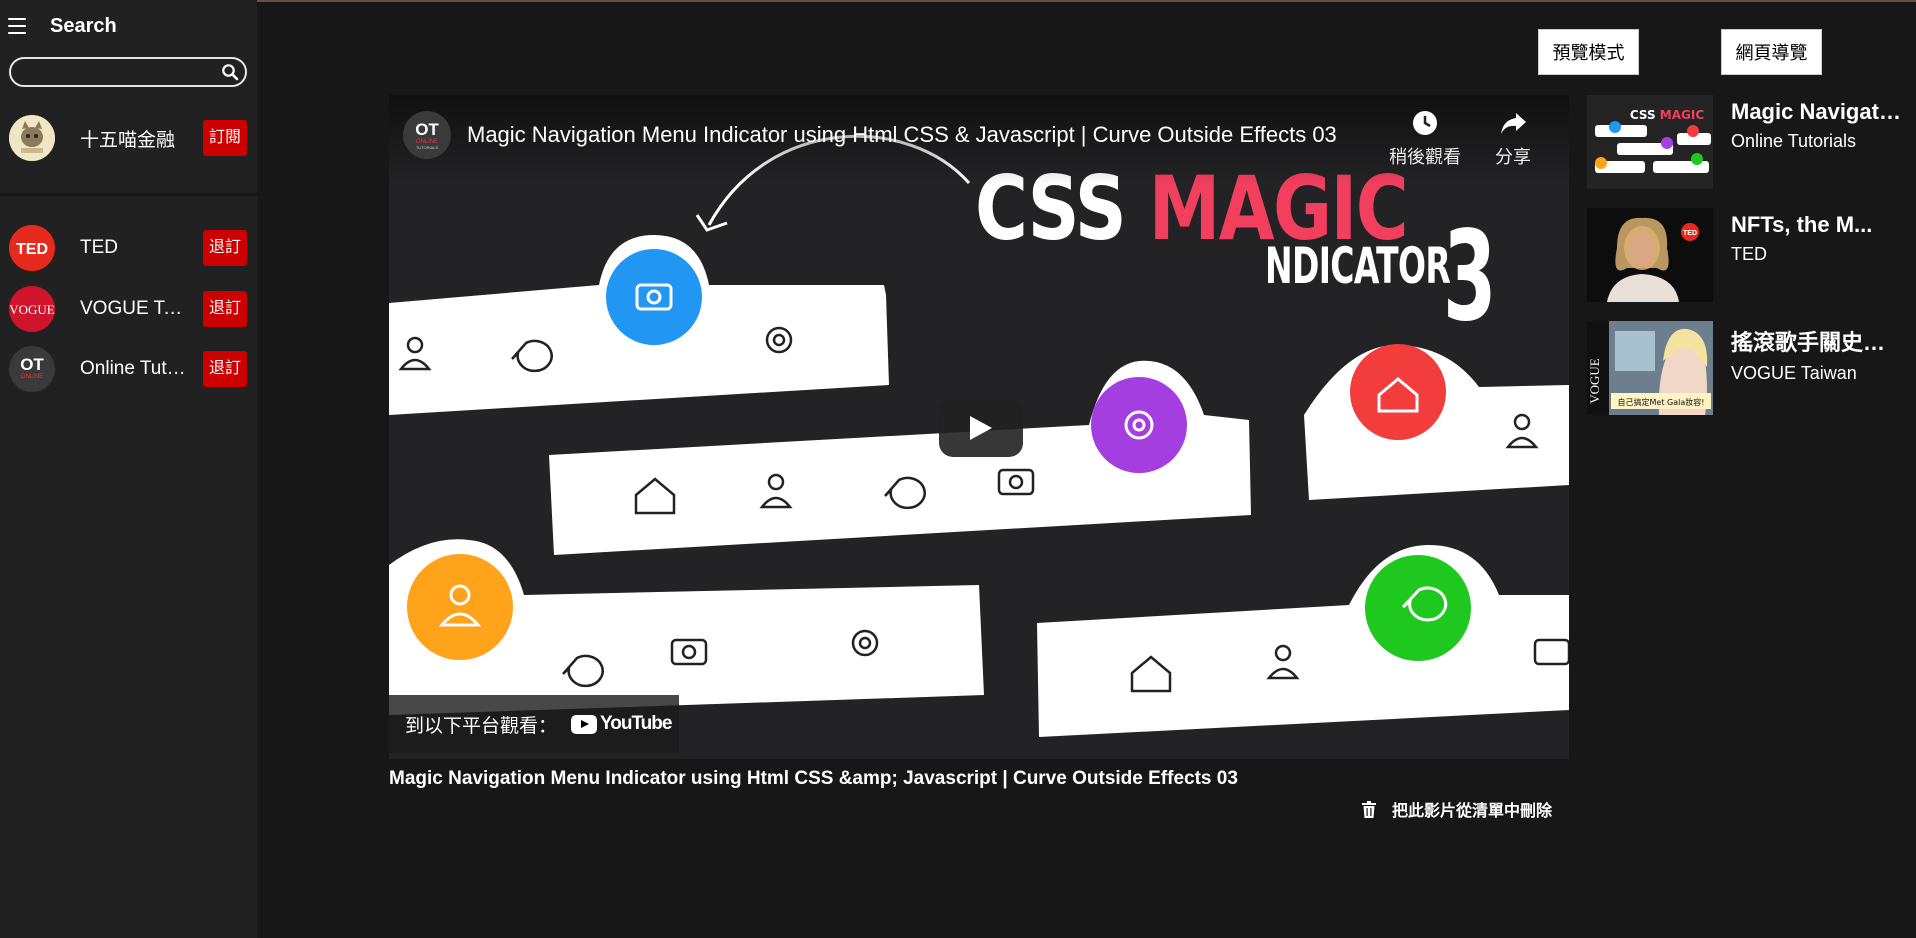 The width and height of the screenshot is (1916, 938). What do you see at coordinates (1819, 342) in the screenshot?
I see `related-video-title: 搖滾歌手關史蒂芬妮` at bounding box center [1819, 342].